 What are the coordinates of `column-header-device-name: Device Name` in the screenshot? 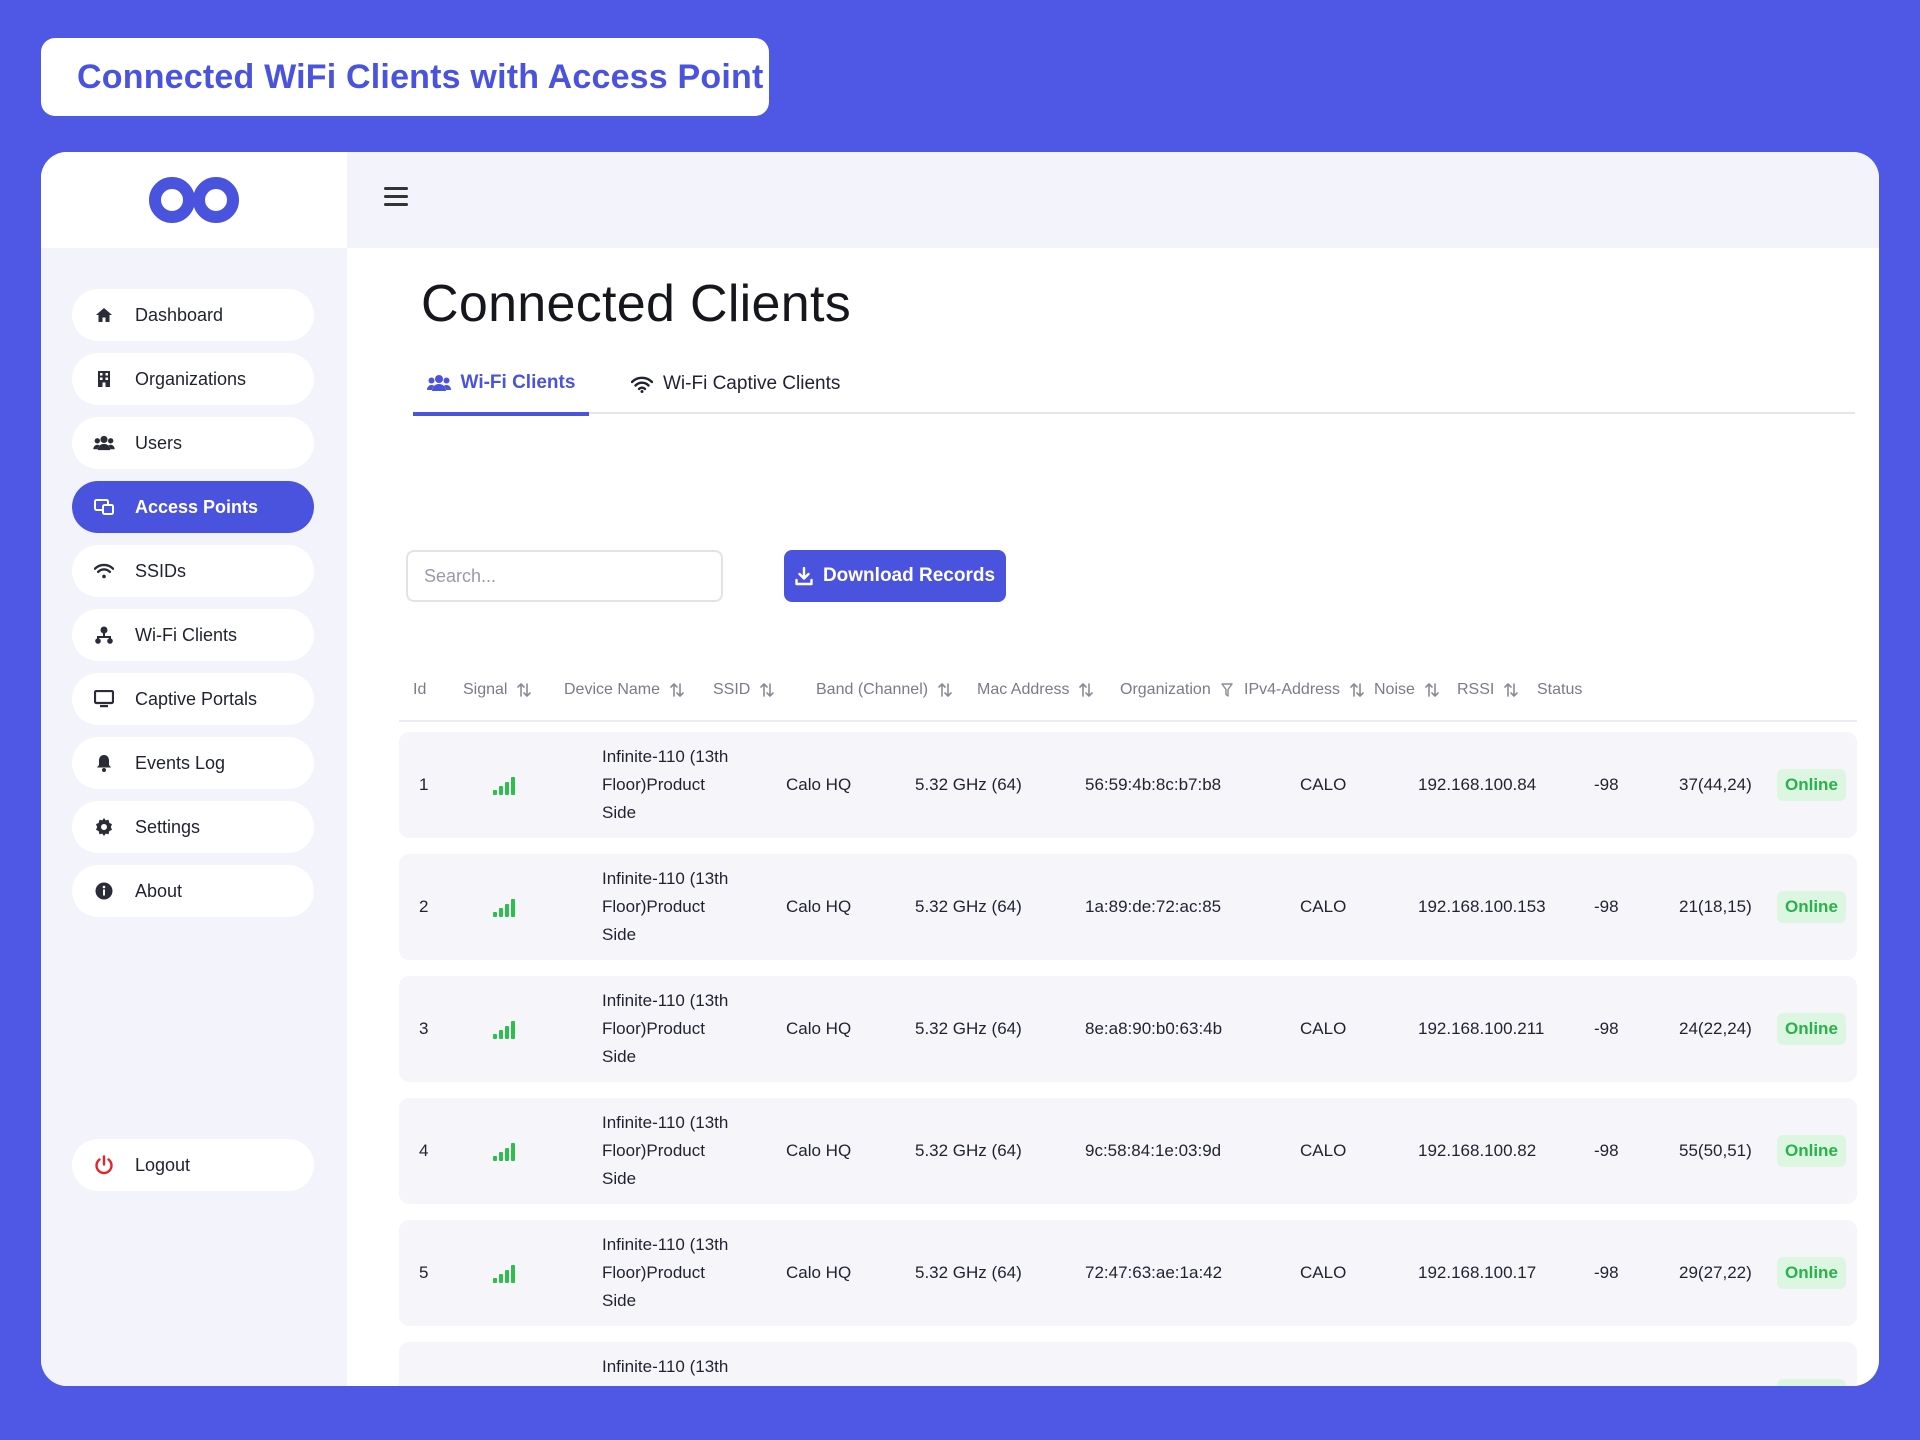 It's located at (624, 690).